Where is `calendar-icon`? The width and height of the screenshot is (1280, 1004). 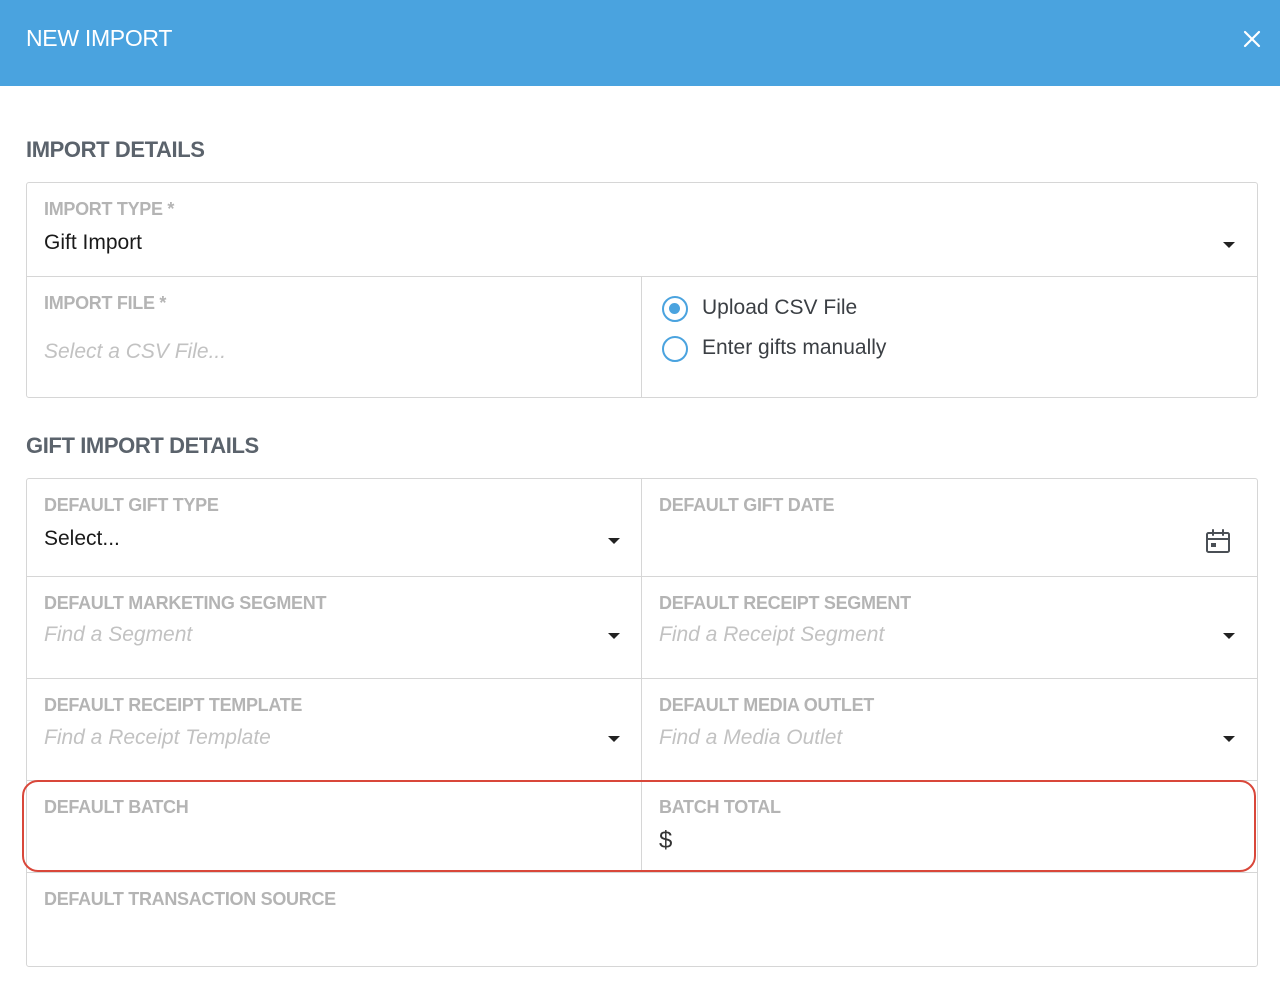
calendar-icon is located at coordinates (1218, 541).